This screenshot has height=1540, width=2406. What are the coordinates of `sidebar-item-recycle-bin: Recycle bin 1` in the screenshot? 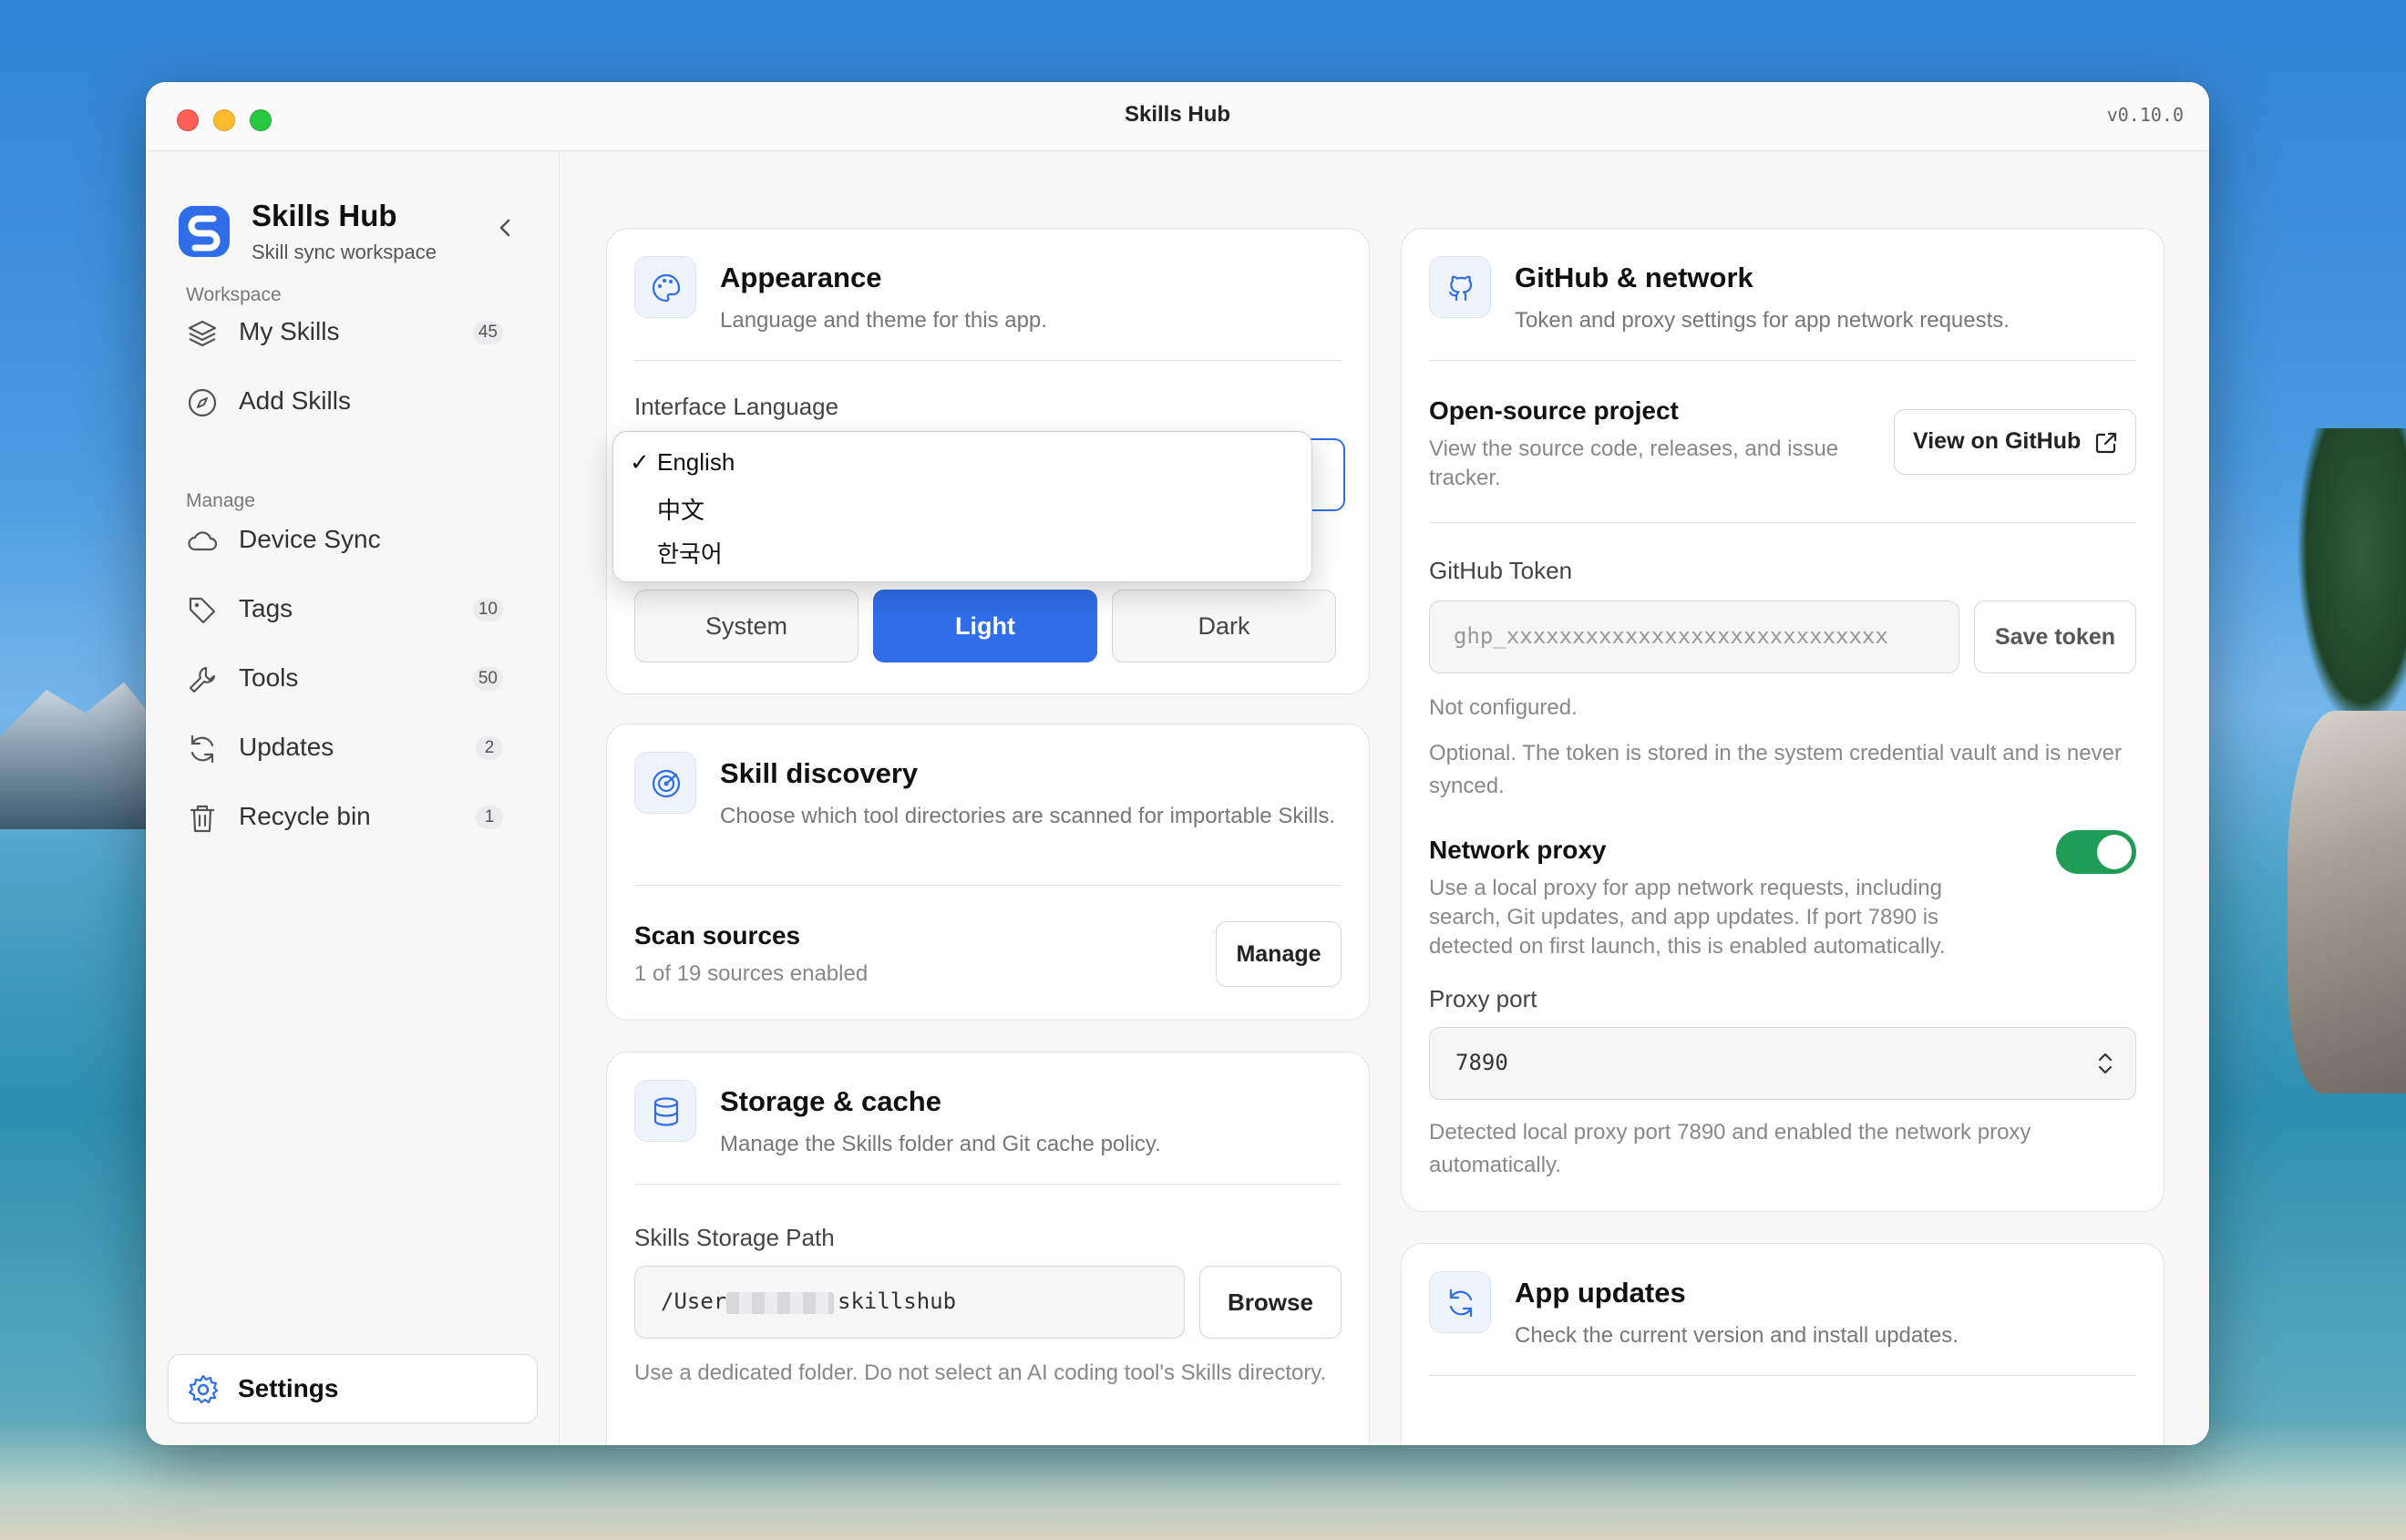 It's located at (353, 816).